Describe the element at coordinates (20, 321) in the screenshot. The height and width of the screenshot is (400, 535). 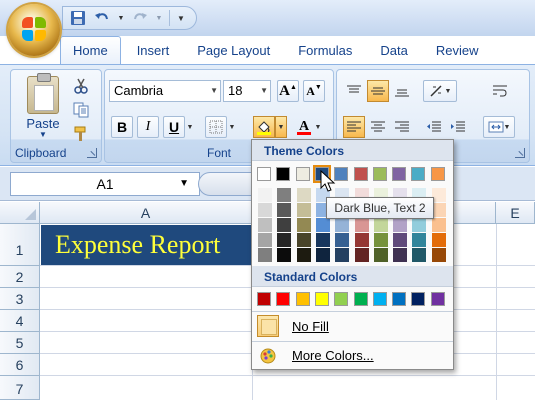
I see `row-header-4: 4` at that location.